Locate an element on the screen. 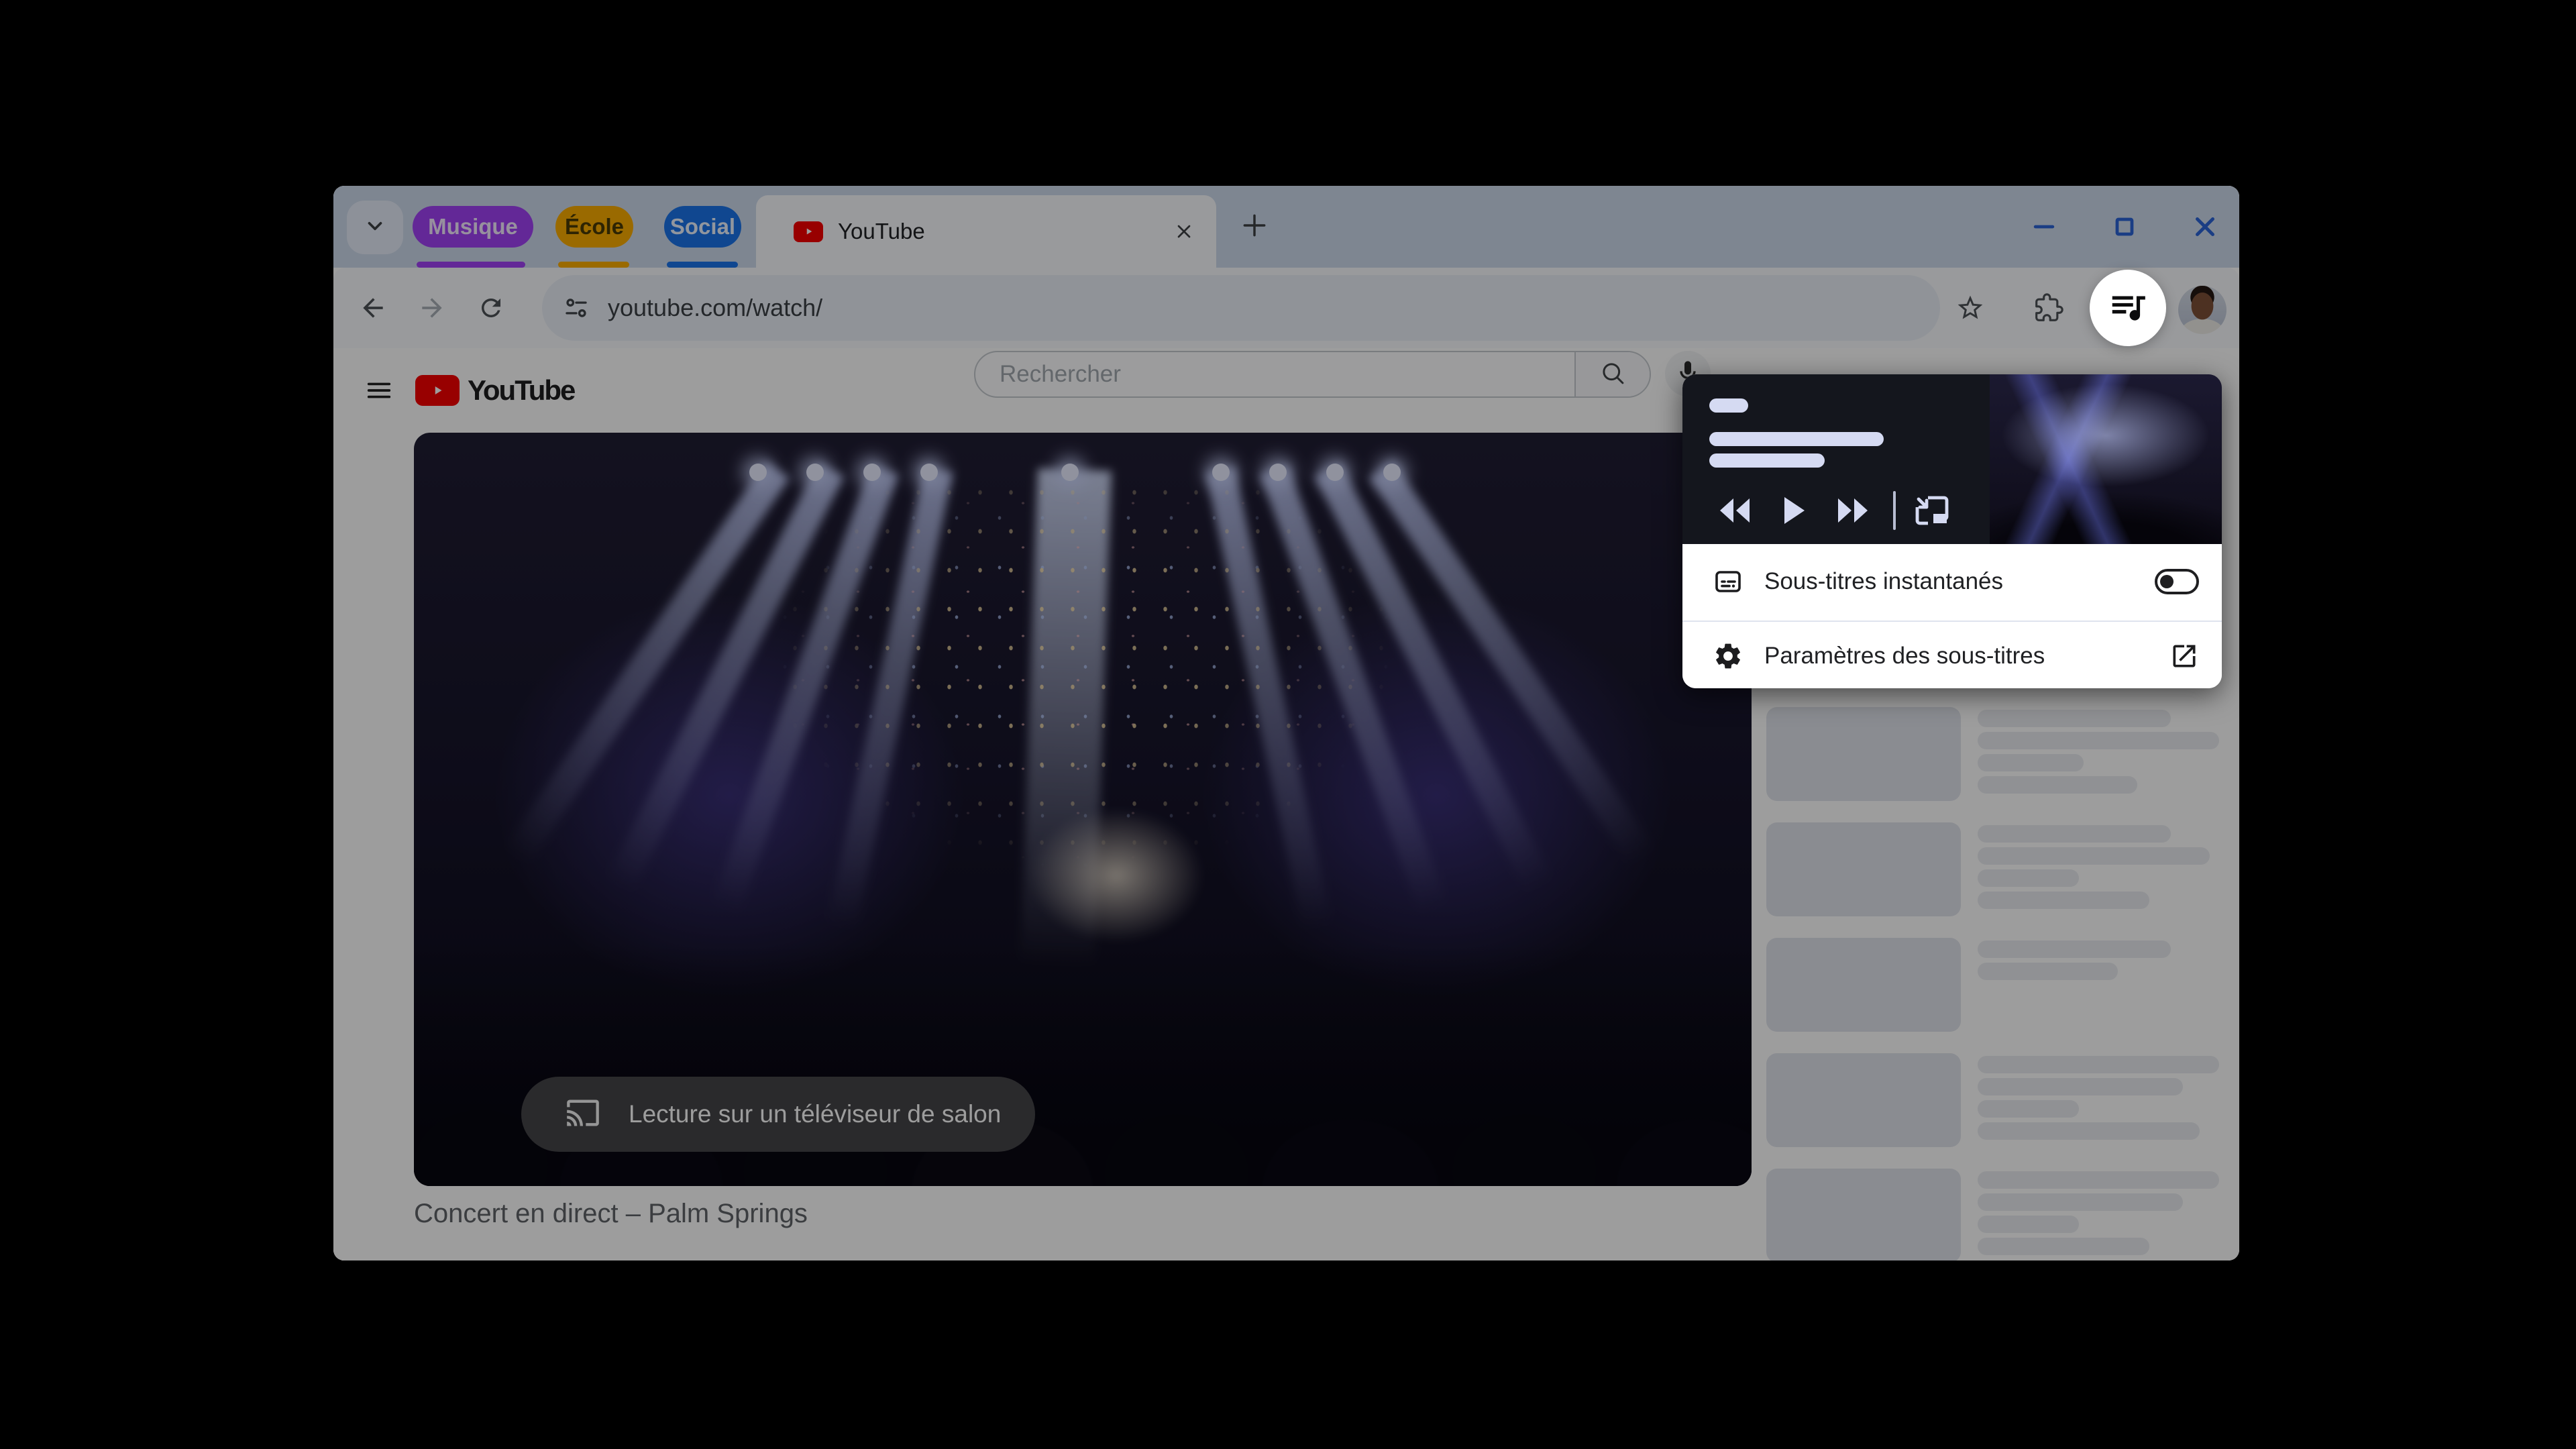 This screenshot has width=2576, height=1449. controls-divider is located at coordinates (1894, 510).